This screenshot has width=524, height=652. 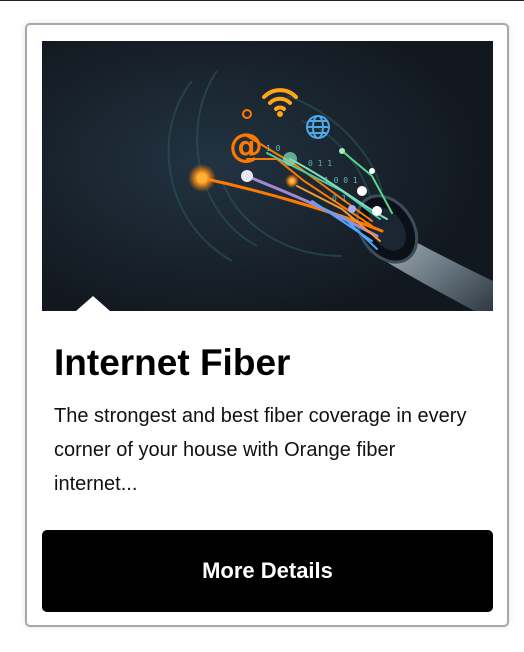 I want to click on at-sign-icon: @, so click(x=246, y=146).